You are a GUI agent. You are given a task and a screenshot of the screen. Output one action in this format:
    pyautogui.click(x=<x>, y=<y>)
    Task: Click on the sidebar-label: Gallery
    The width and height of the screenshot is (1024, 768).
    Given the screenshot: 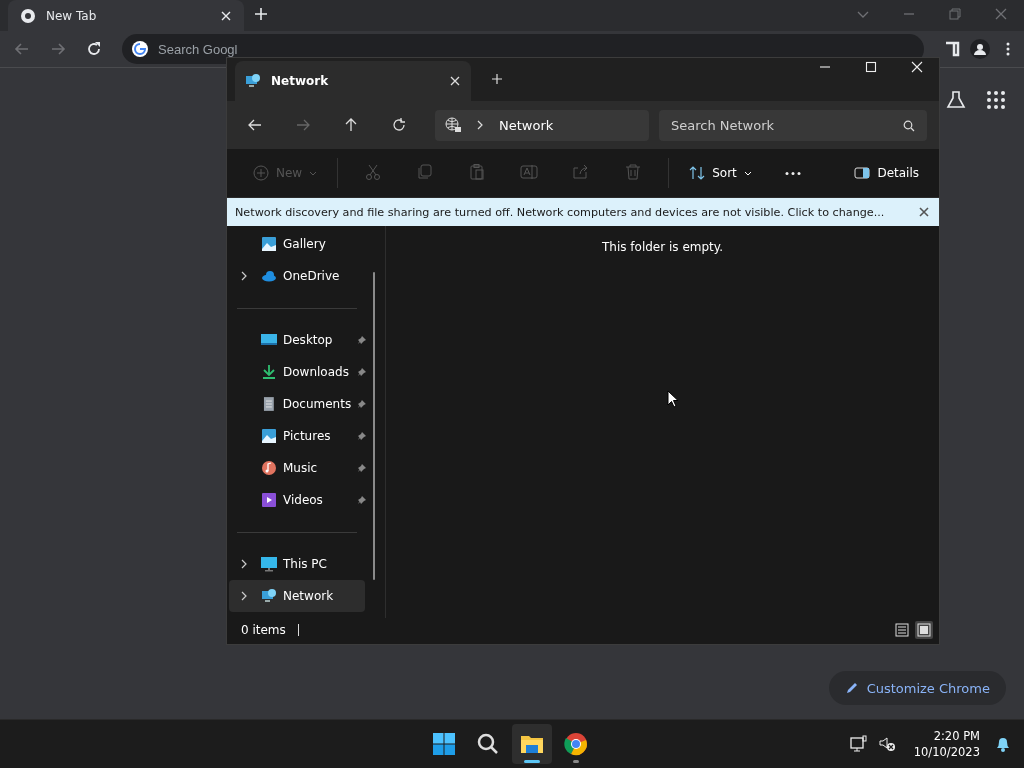 What is the action you would take?
    pyautogui.click(x=305, y=244)
    